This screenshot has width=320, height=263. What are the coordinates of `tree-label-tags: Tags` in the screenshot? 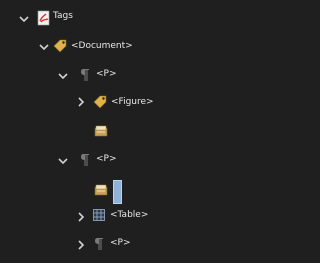 It's located at (63, 16).